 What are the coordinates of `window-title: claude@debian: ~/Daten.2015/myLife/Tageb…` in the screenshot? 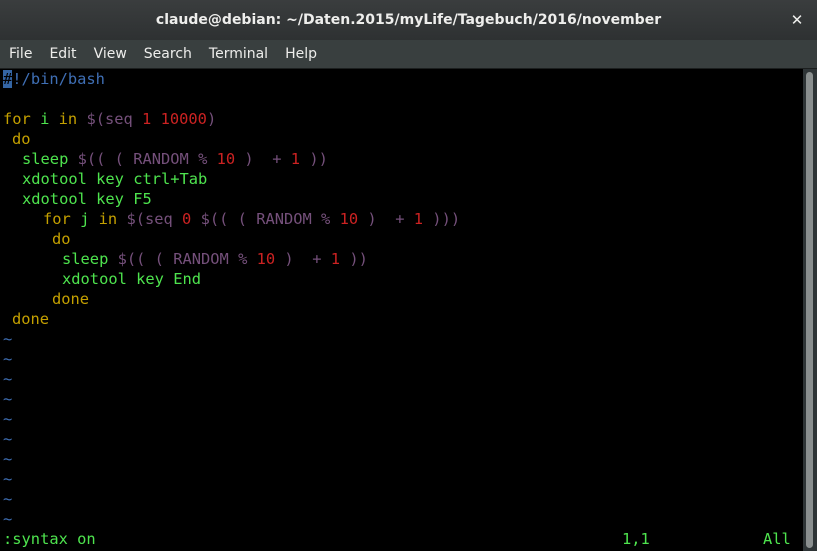 It's located at (408, 20).